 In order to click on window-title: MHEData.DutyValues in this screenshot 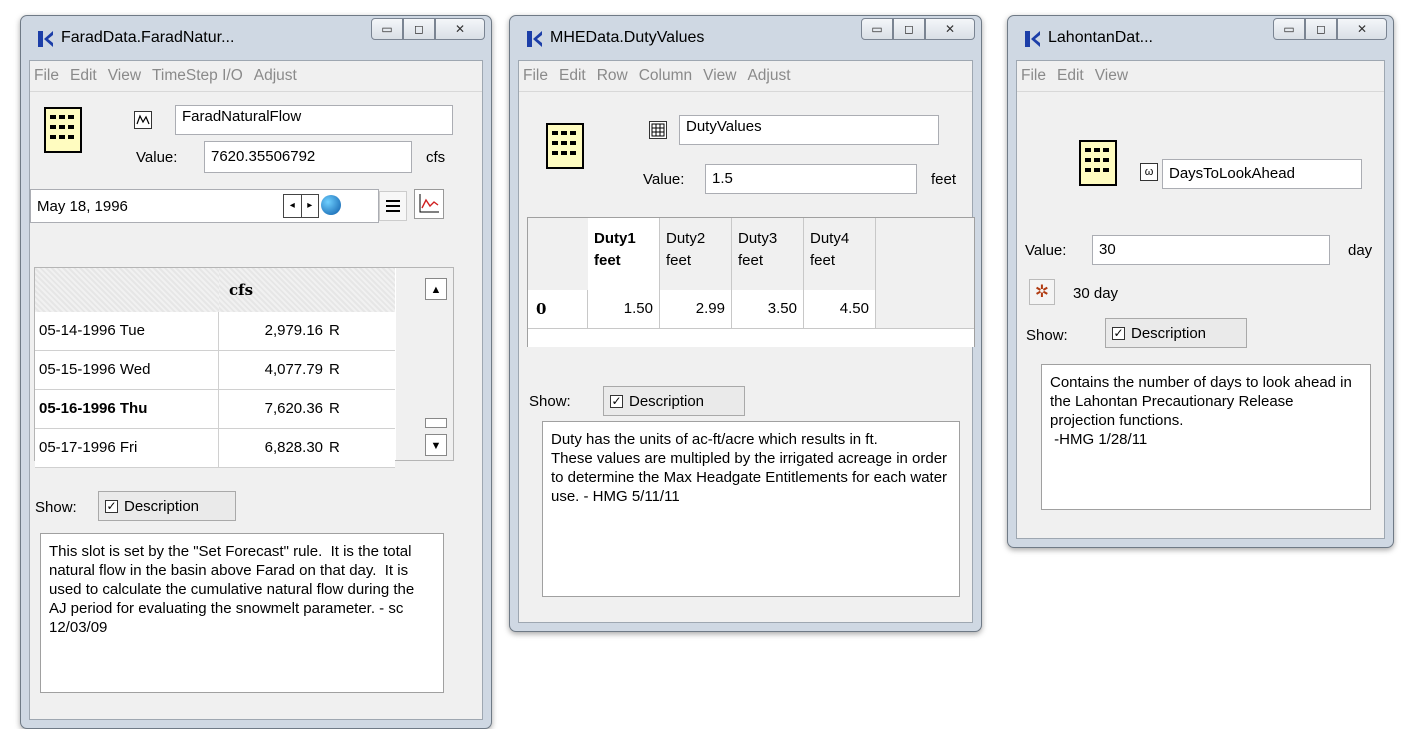, I will do `click(627, 37)`.